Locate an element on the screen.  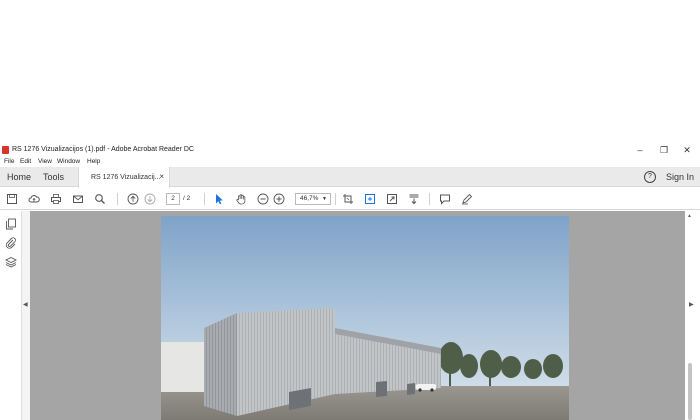
menu-bar: File Edit View Window Help is located at coordinates (350, 162).